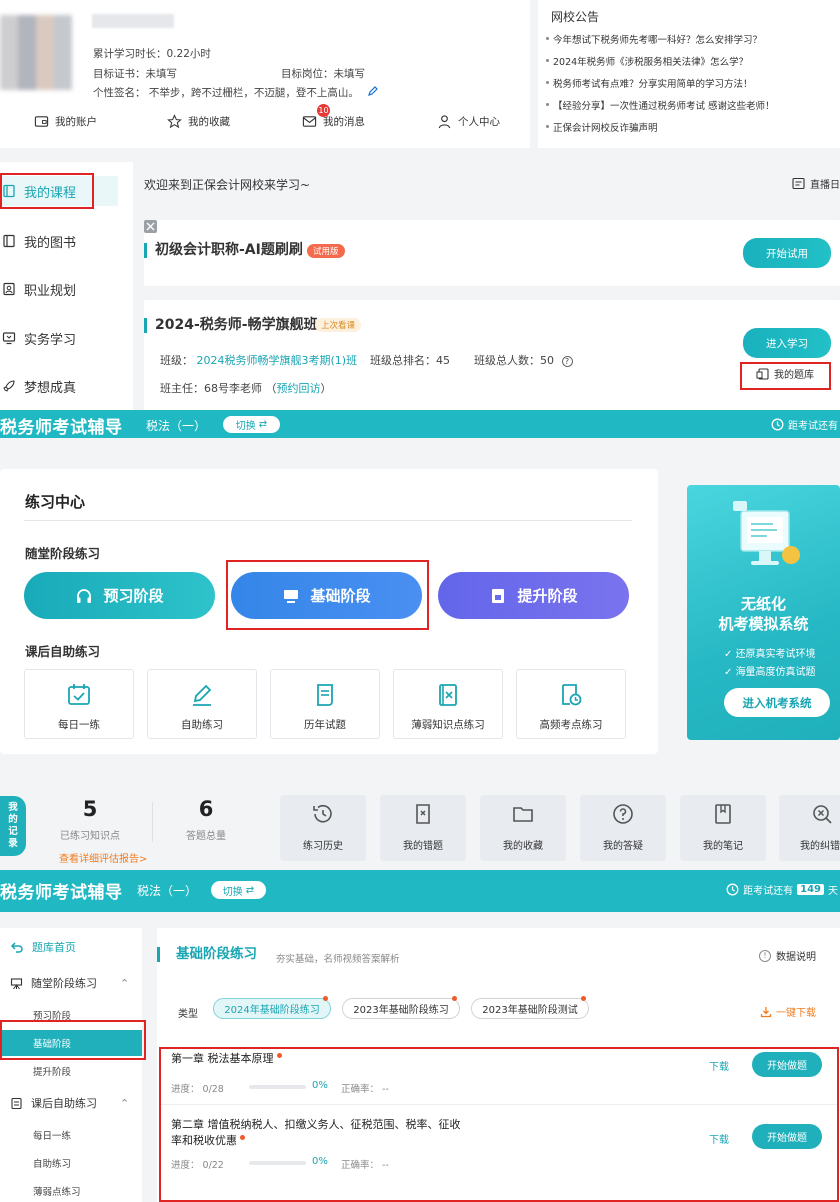 Image resolution: width=840 pixels, height=1202 pixels. I want to click on sidebar-item-career: 职业规划, so click(66, 289).